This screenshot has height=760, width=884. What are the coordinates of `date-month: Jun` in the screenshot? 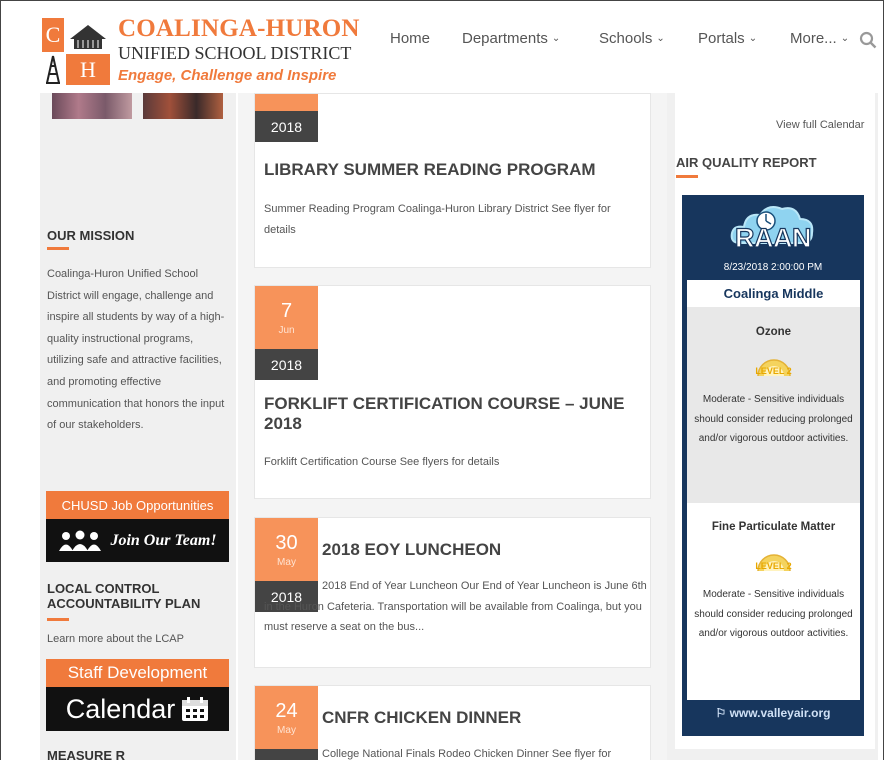 It's located at (286, 330).